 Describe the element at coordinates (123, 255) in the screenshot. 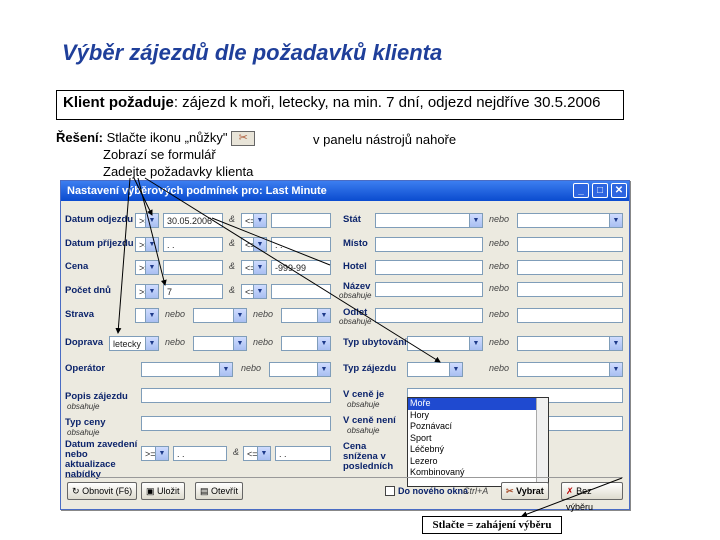

I see `arrow-doprava` at that location.